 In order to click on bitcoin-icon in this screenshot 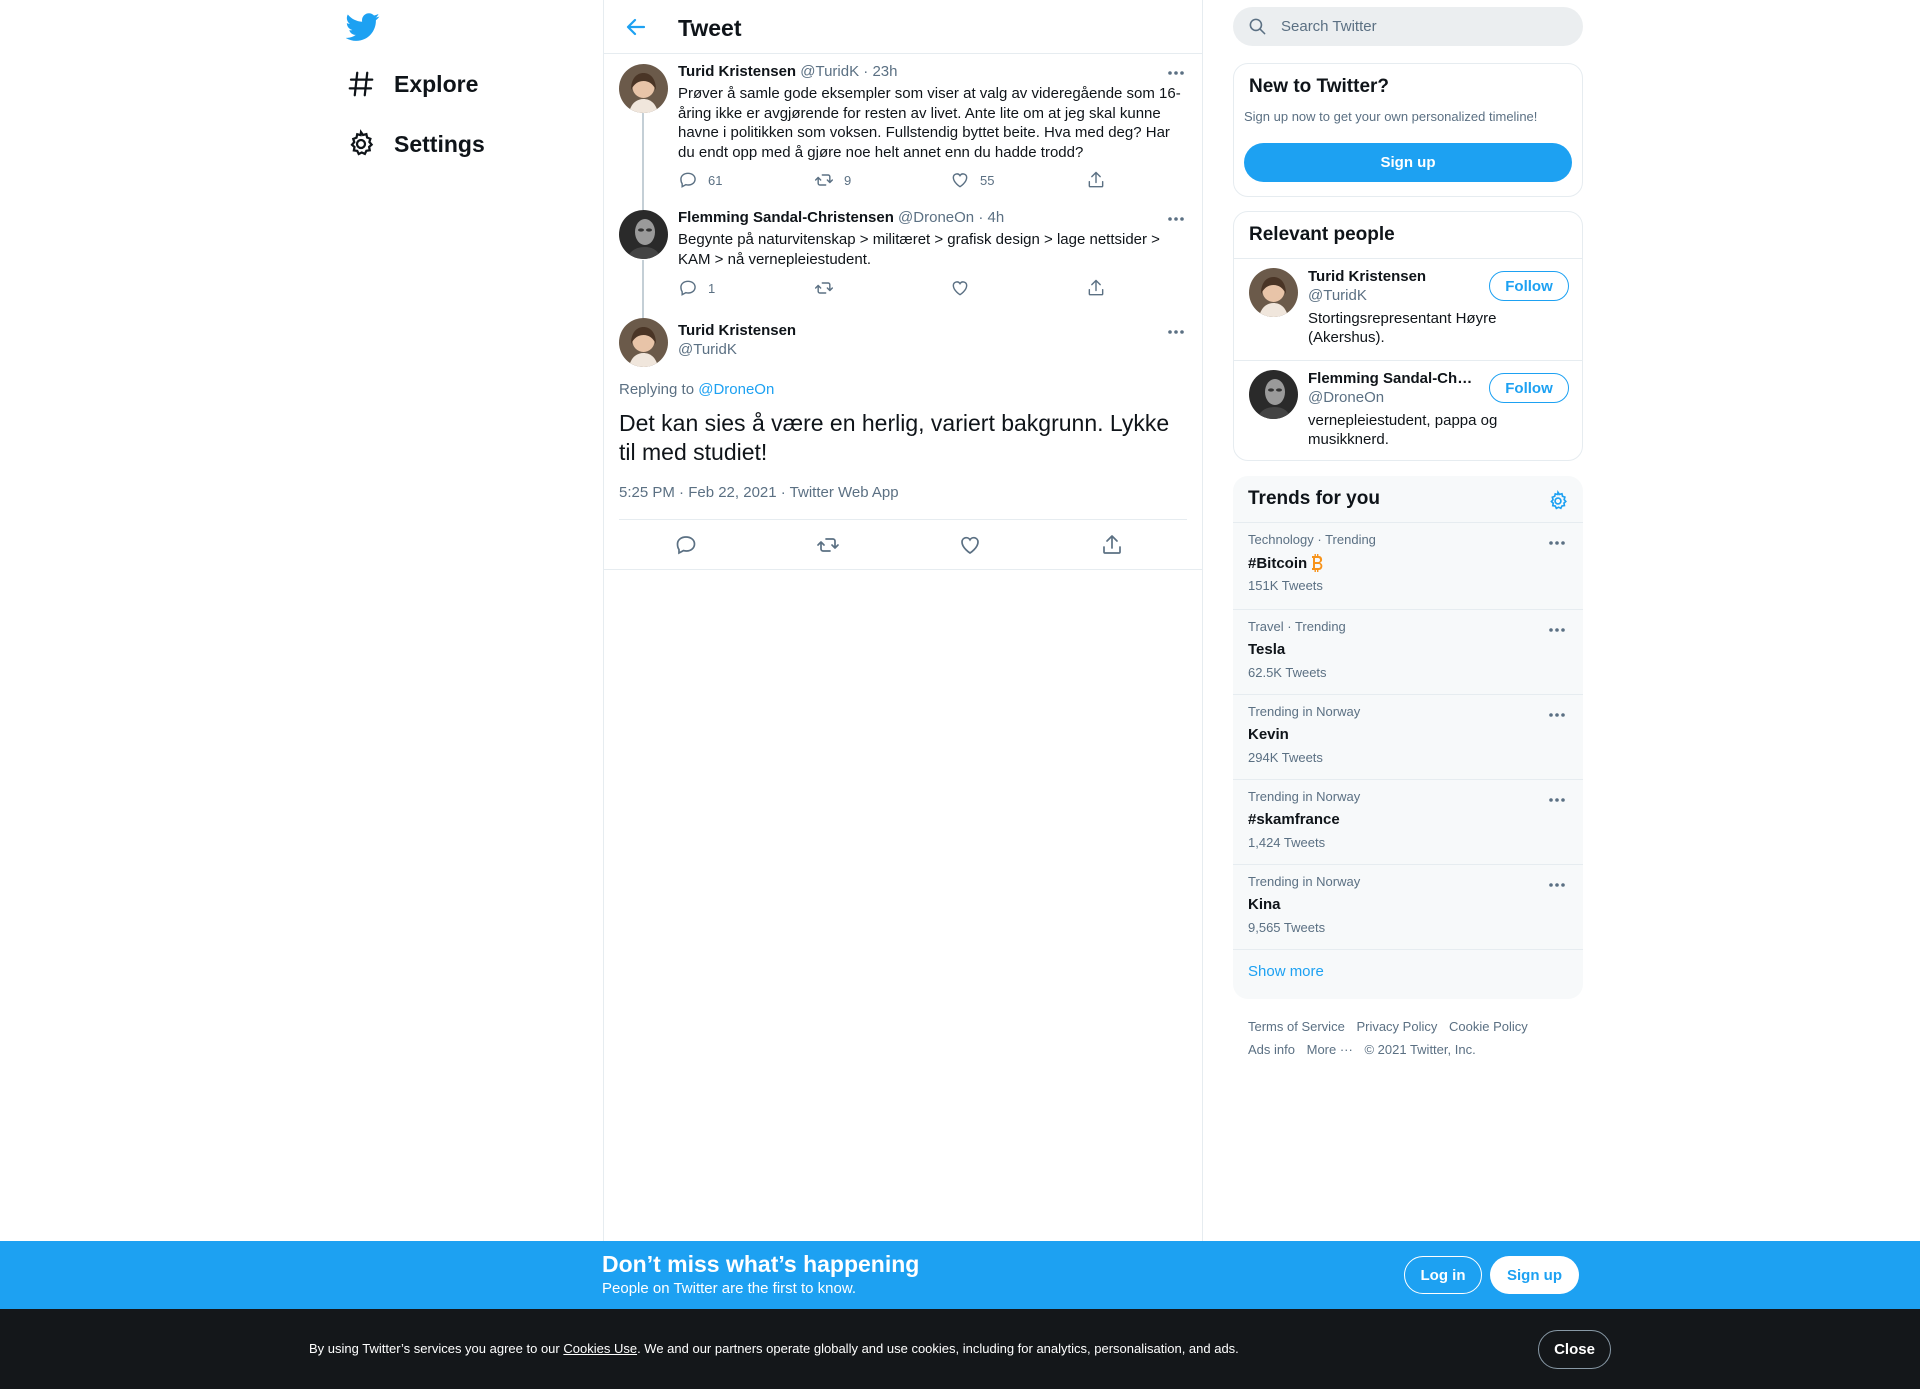, I will do `click(1317, 563)`.